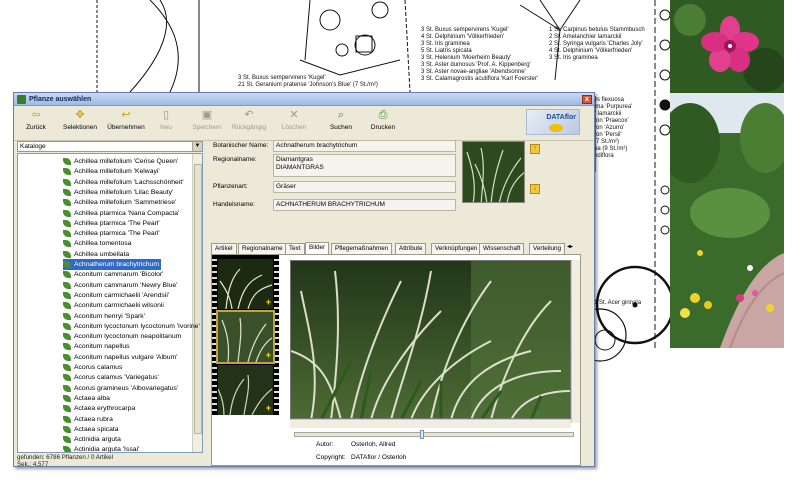  What do you see at coordinates (36, 115) in the screenshot?
I see `back-arrow-icon: ⇦` at bounding box center [36, 115].